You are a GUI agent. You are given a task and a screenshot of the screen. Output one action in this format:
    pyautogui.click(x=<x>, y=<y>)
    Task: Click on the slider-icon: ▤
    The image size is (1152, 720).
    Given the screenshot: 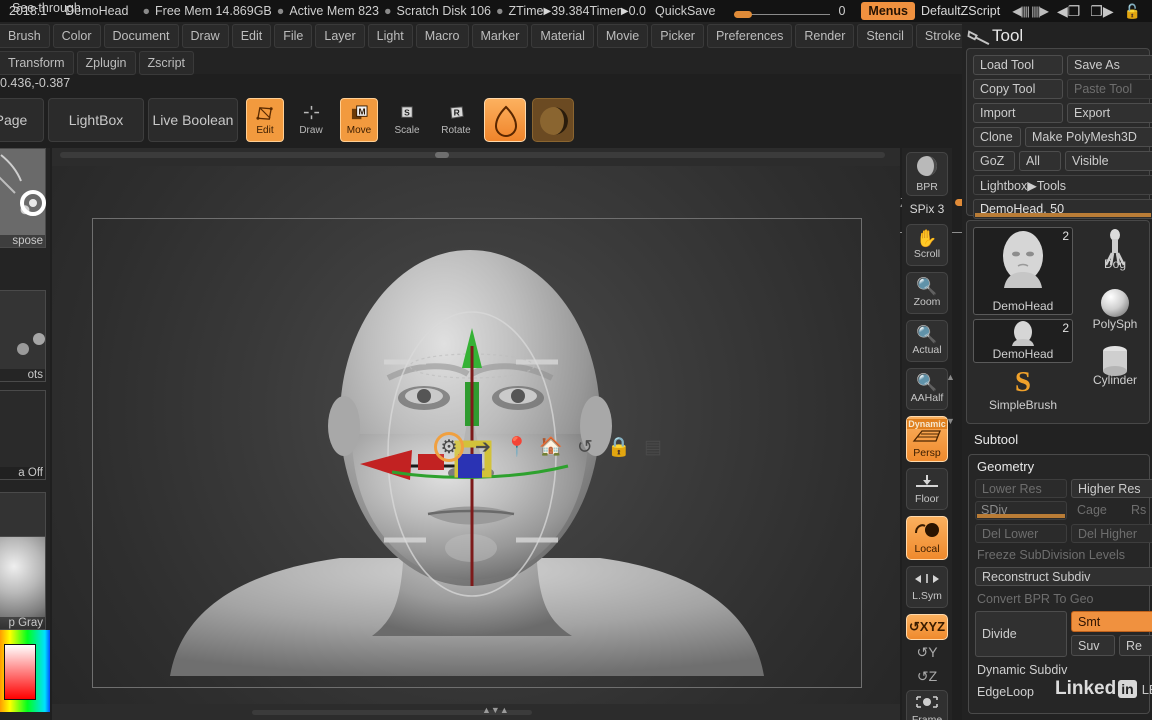 What is the action you would take?
    pyautogui.click(x=653, y=447)
    